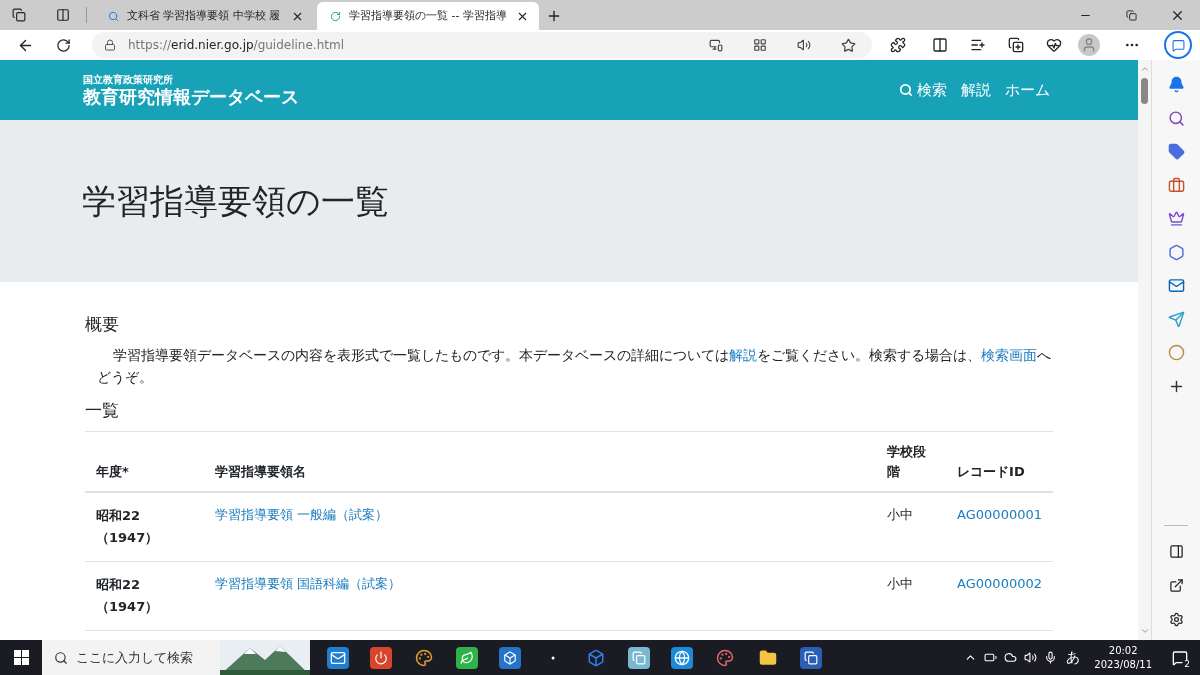 The image size is (1200, 675). What do you see at coordinates (923, 90) in the screenshot?
I see `nav-link: 検索` at bounding box center [923, 90].